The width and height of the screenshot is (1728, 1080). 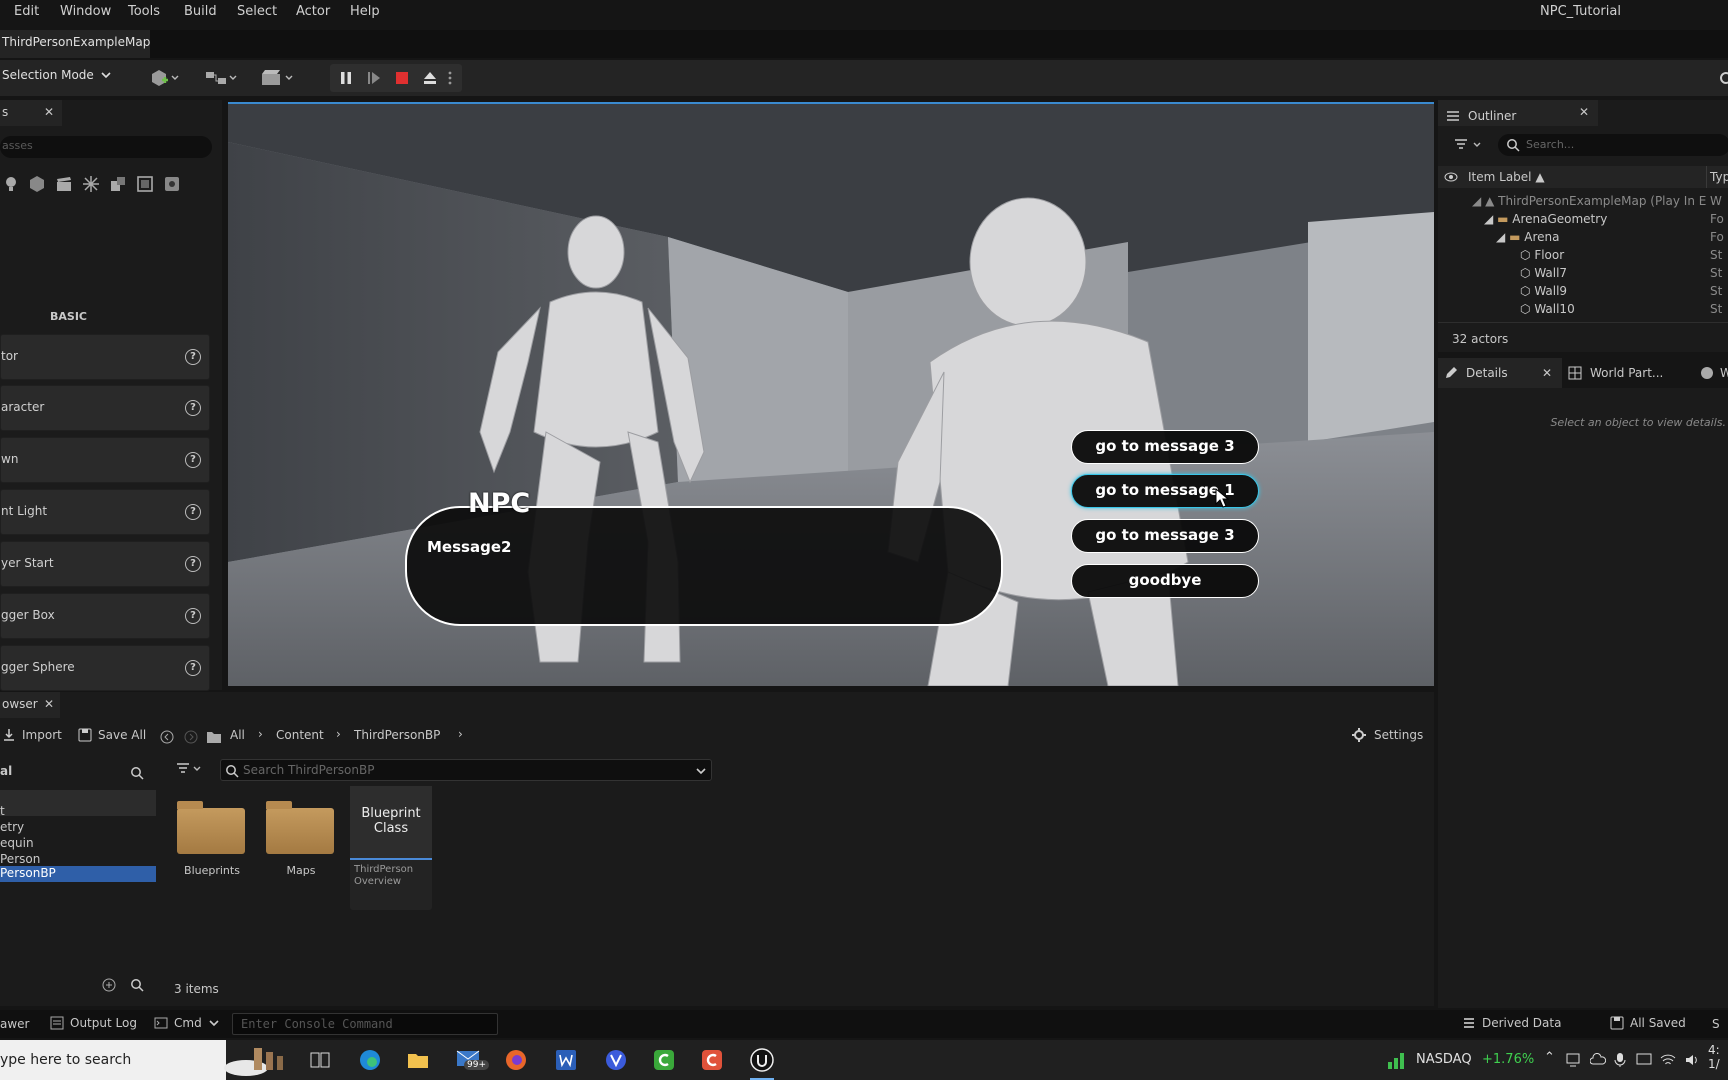 I want to click on breadcrumb-content: Content, so click(x=300, y=735).